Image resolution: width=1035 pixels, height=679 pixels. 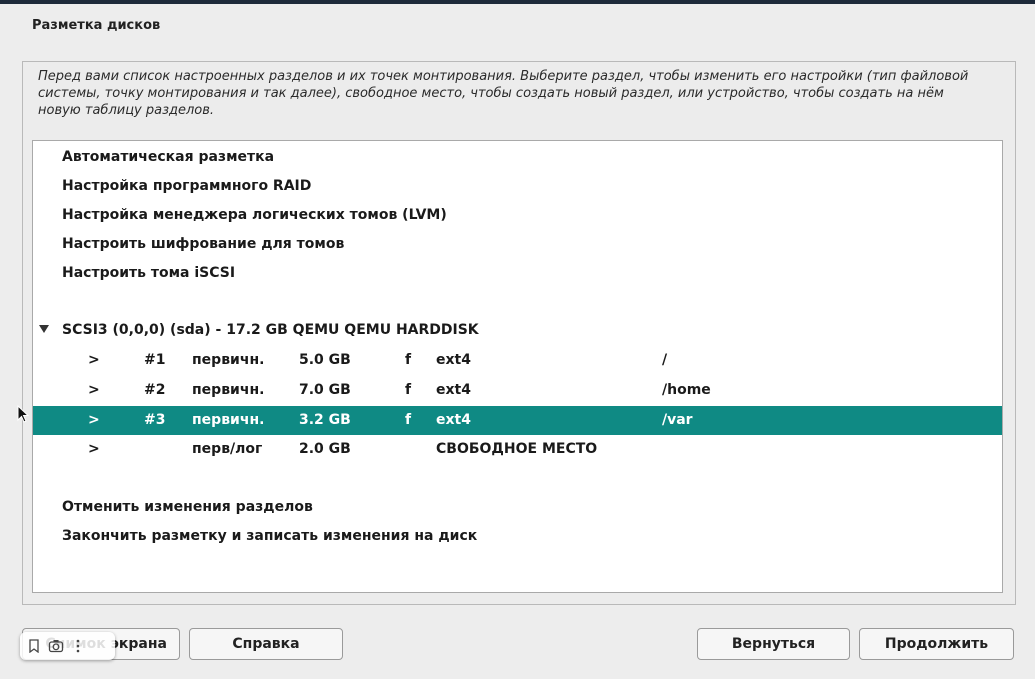 What do you see at coordinates (325, 420) in the screenshot?
I see `partition-size: 3.2 GB` at bounding box center [325, 420].